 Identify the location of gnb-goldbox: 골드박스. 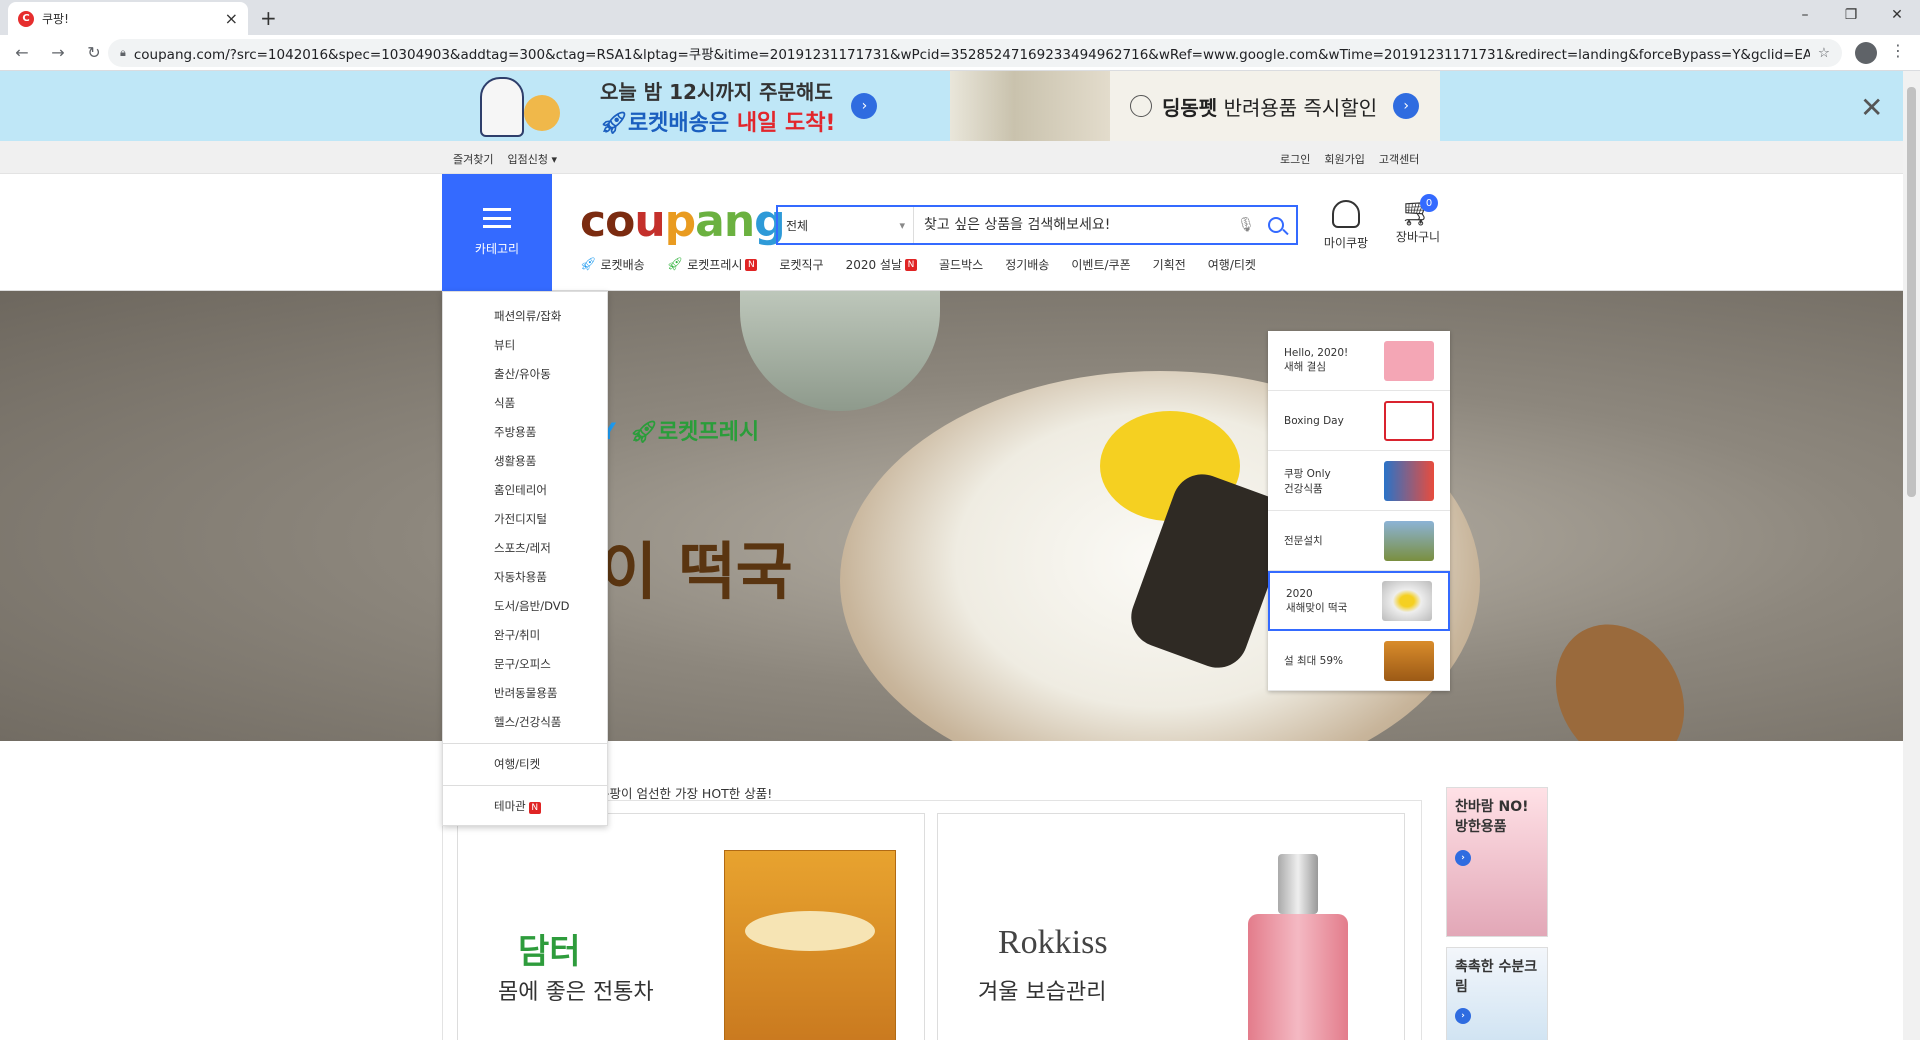
(961, 264).